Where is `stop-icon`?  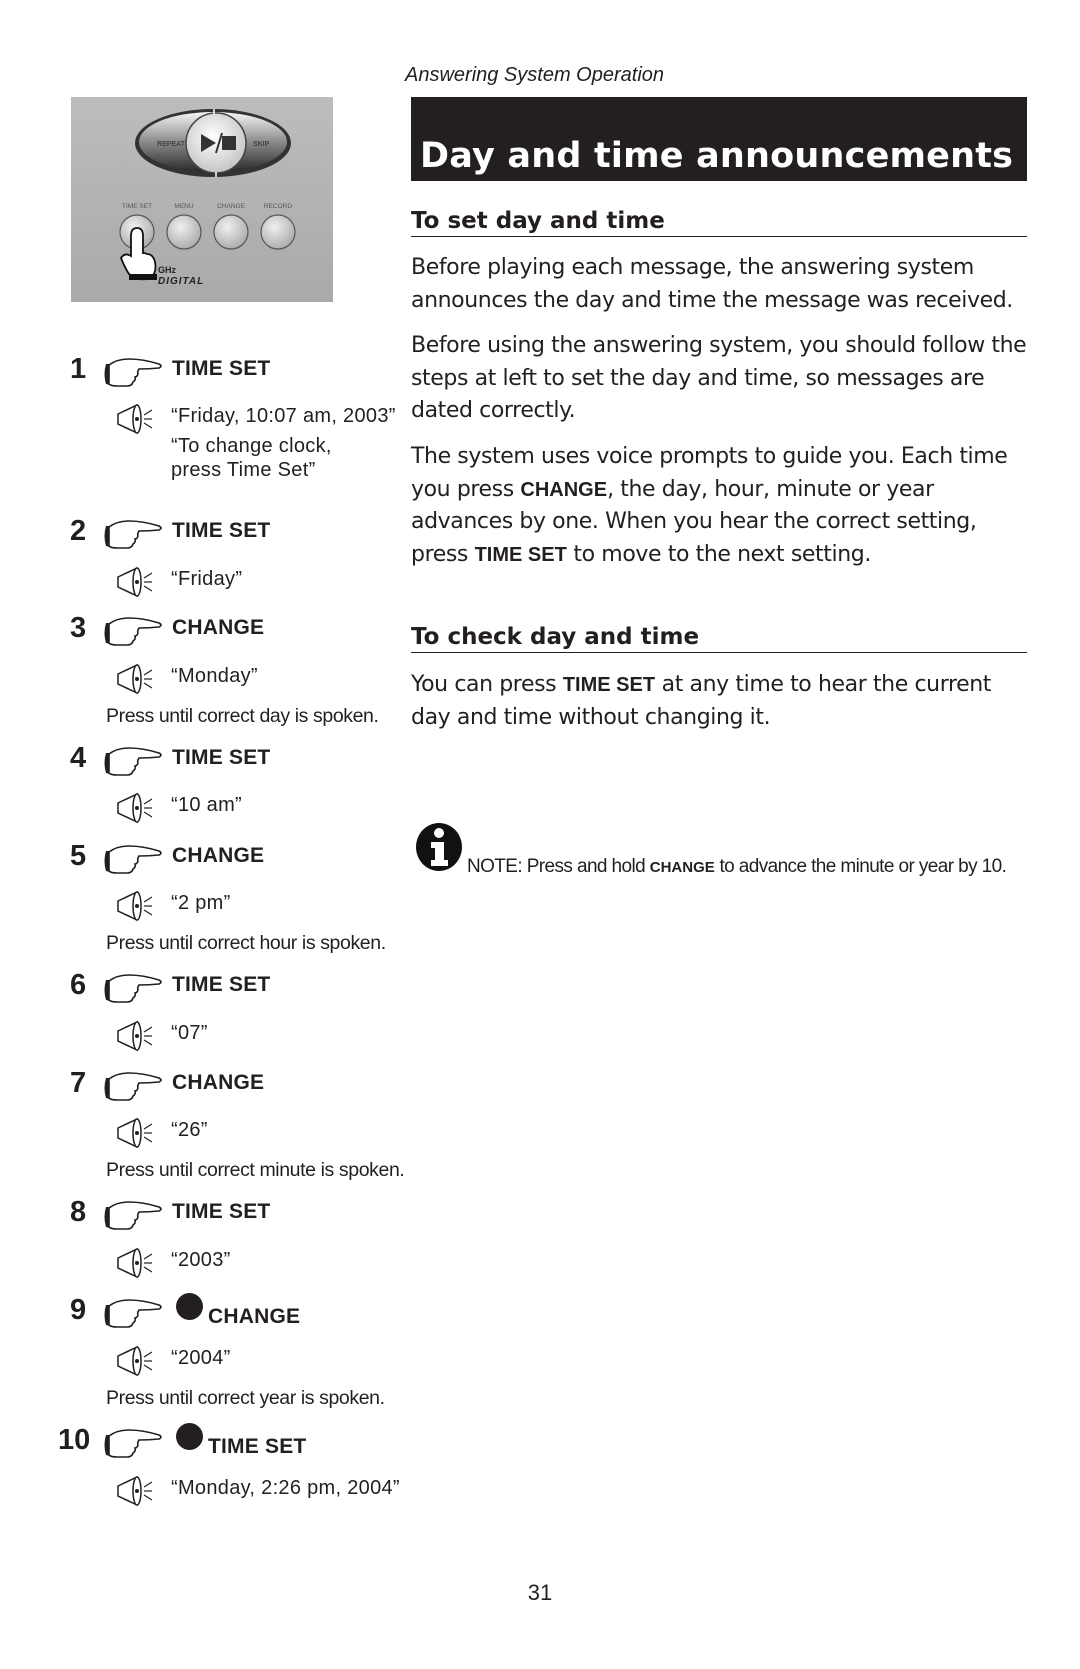
stop-icon is located at coordinates (229, 143).